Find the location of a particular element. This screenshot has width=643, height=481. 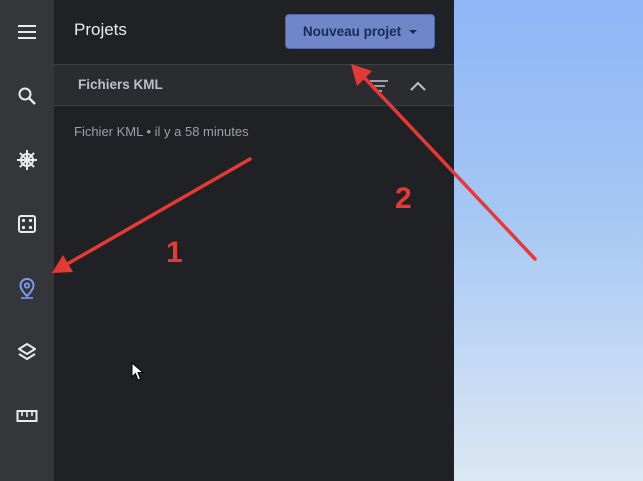

voyager-button is located at coordinates (27, 160).